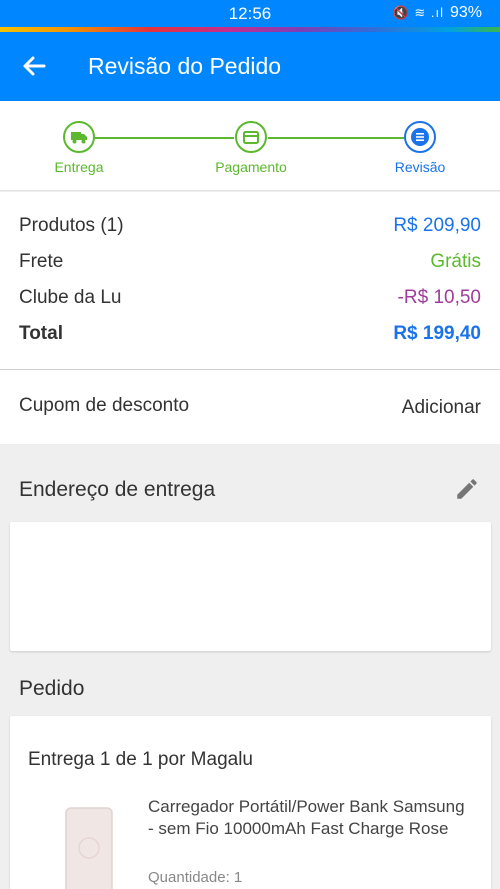 This screenshot has height=889, width=500. I want to click on products-label: Produtos (1), so click(71, 225).